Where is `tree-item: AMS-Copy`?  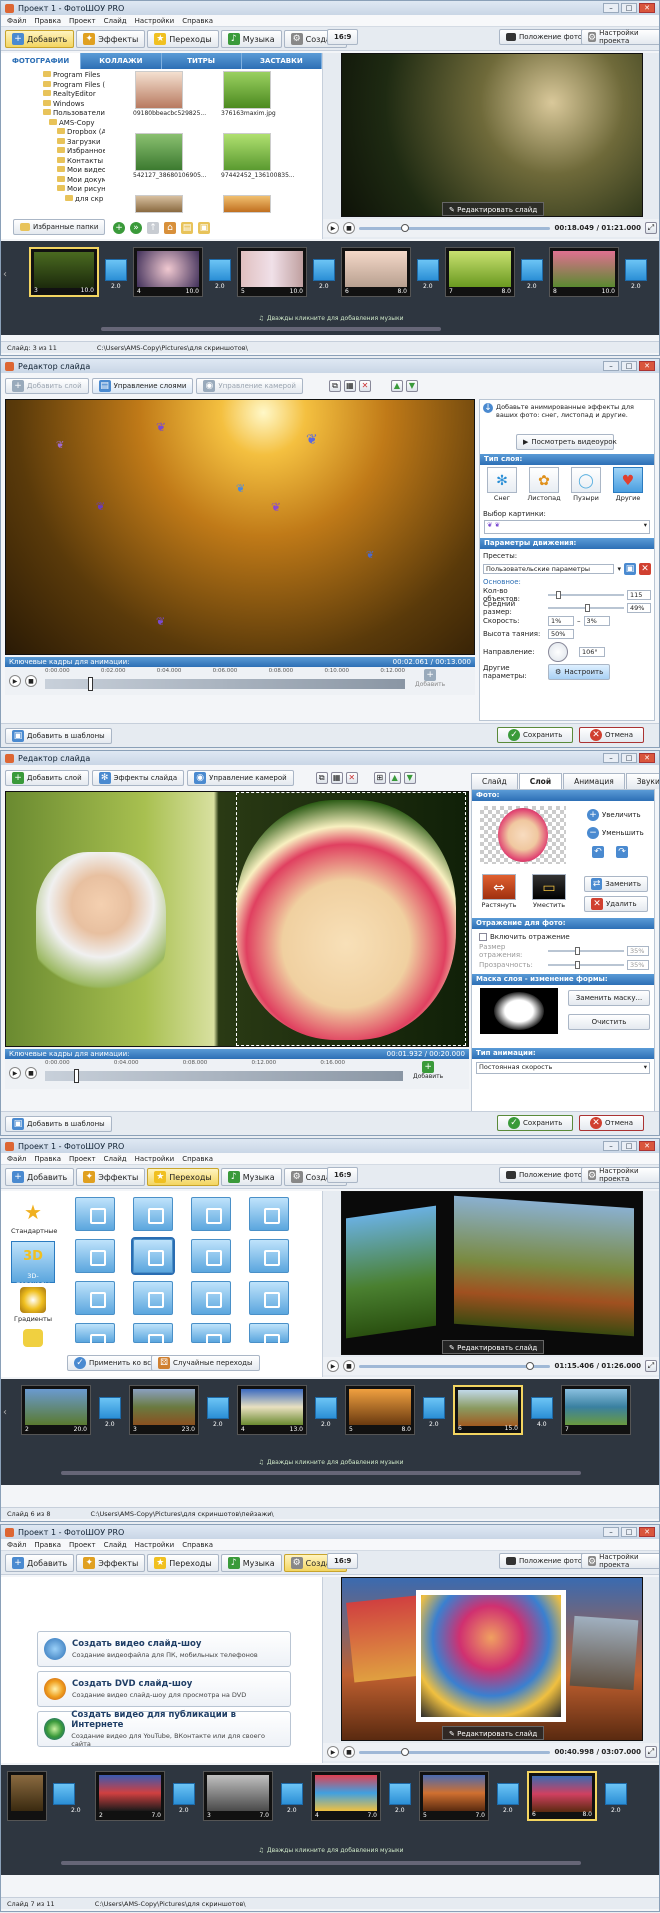 tree-item: AMS-Copy is located at coordinates (55, 123).